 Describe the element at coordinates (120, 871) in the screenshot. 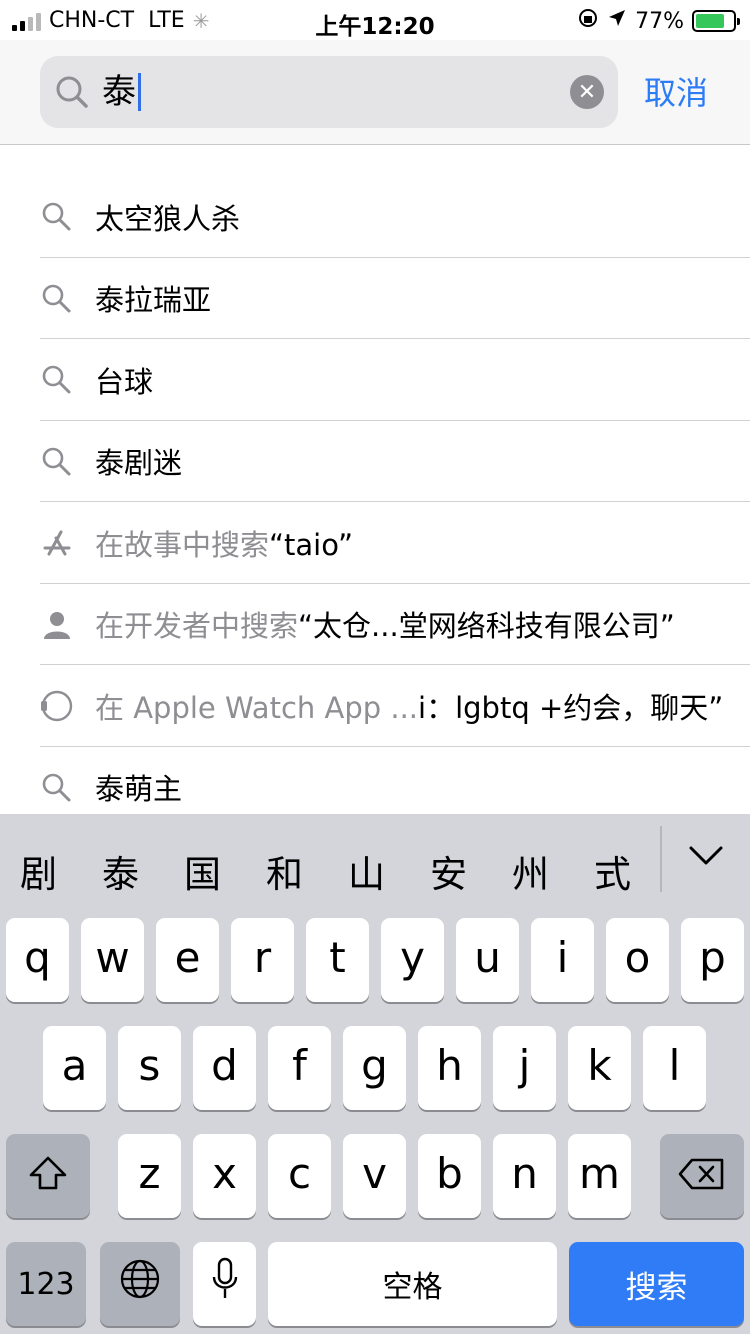

I see `candidate-word: 泰` at that location.